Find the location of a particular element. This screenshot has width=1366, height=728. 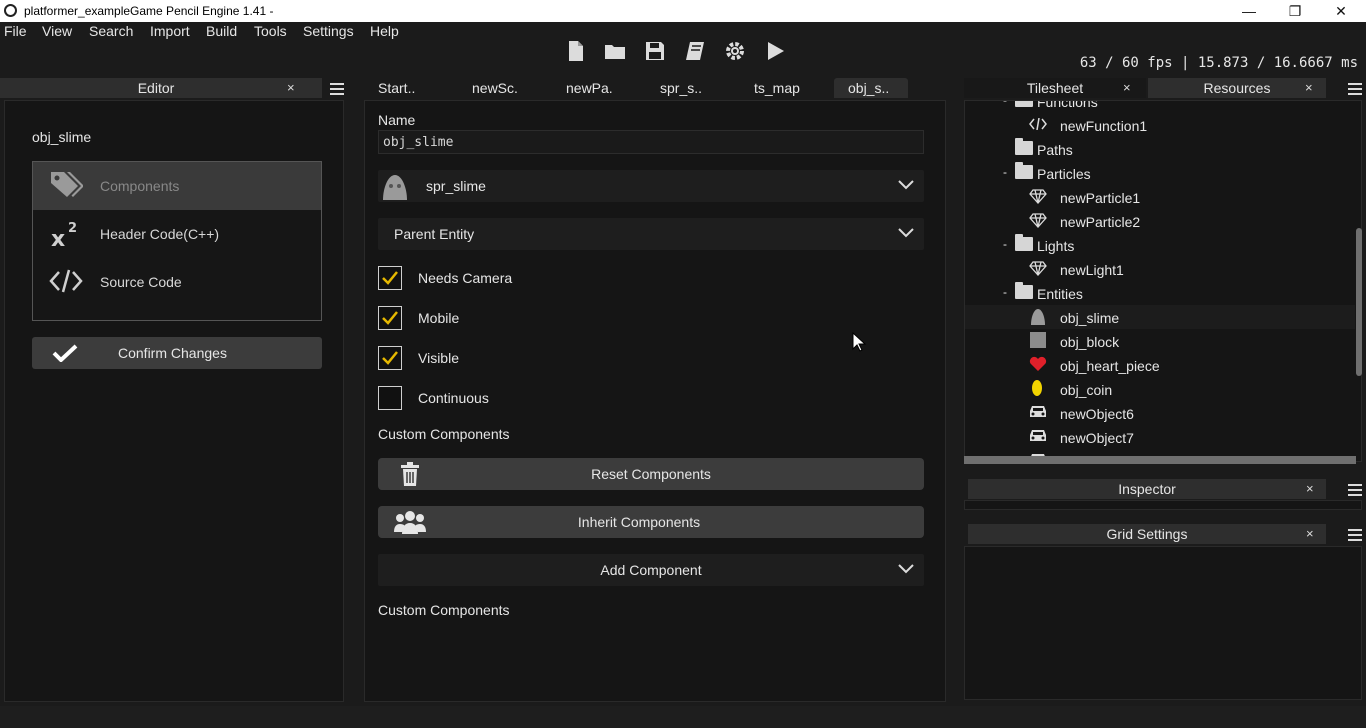

mobile-checkbox is located at coordinates (390, 318).